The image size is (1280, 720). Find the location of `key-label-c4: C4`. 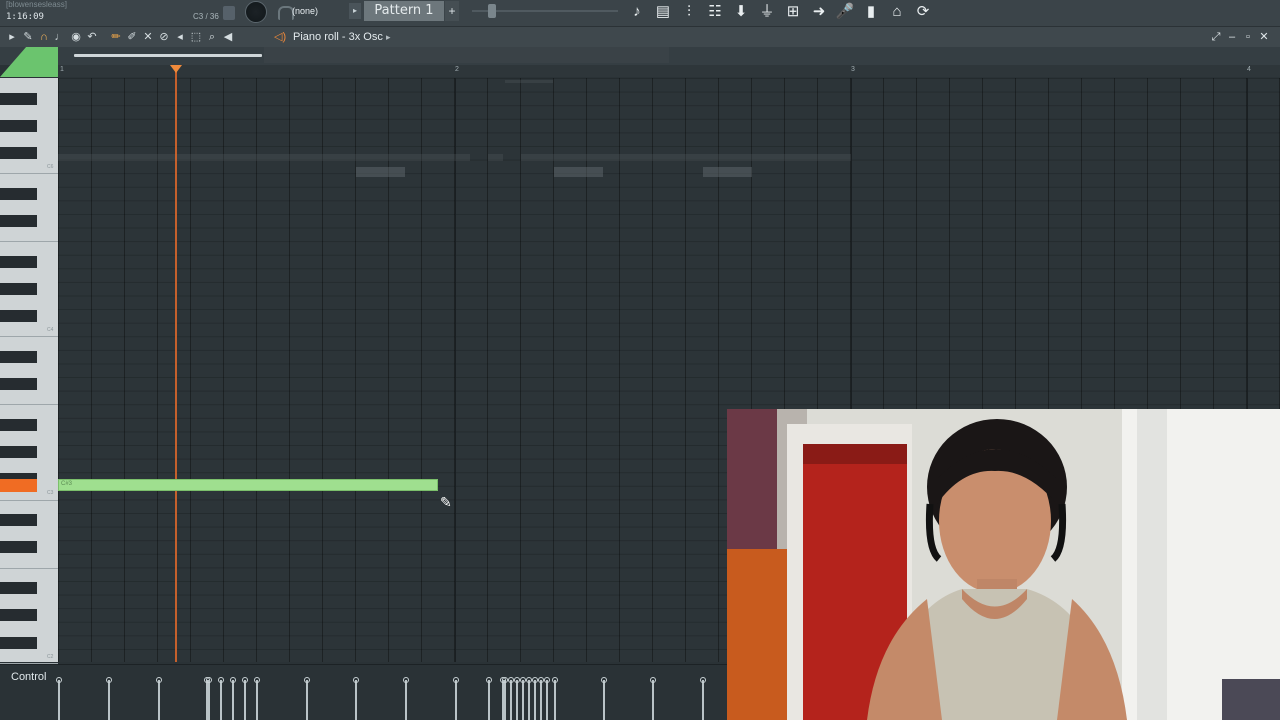

key-label-c4: C4 is located at coordinates (50, 330).